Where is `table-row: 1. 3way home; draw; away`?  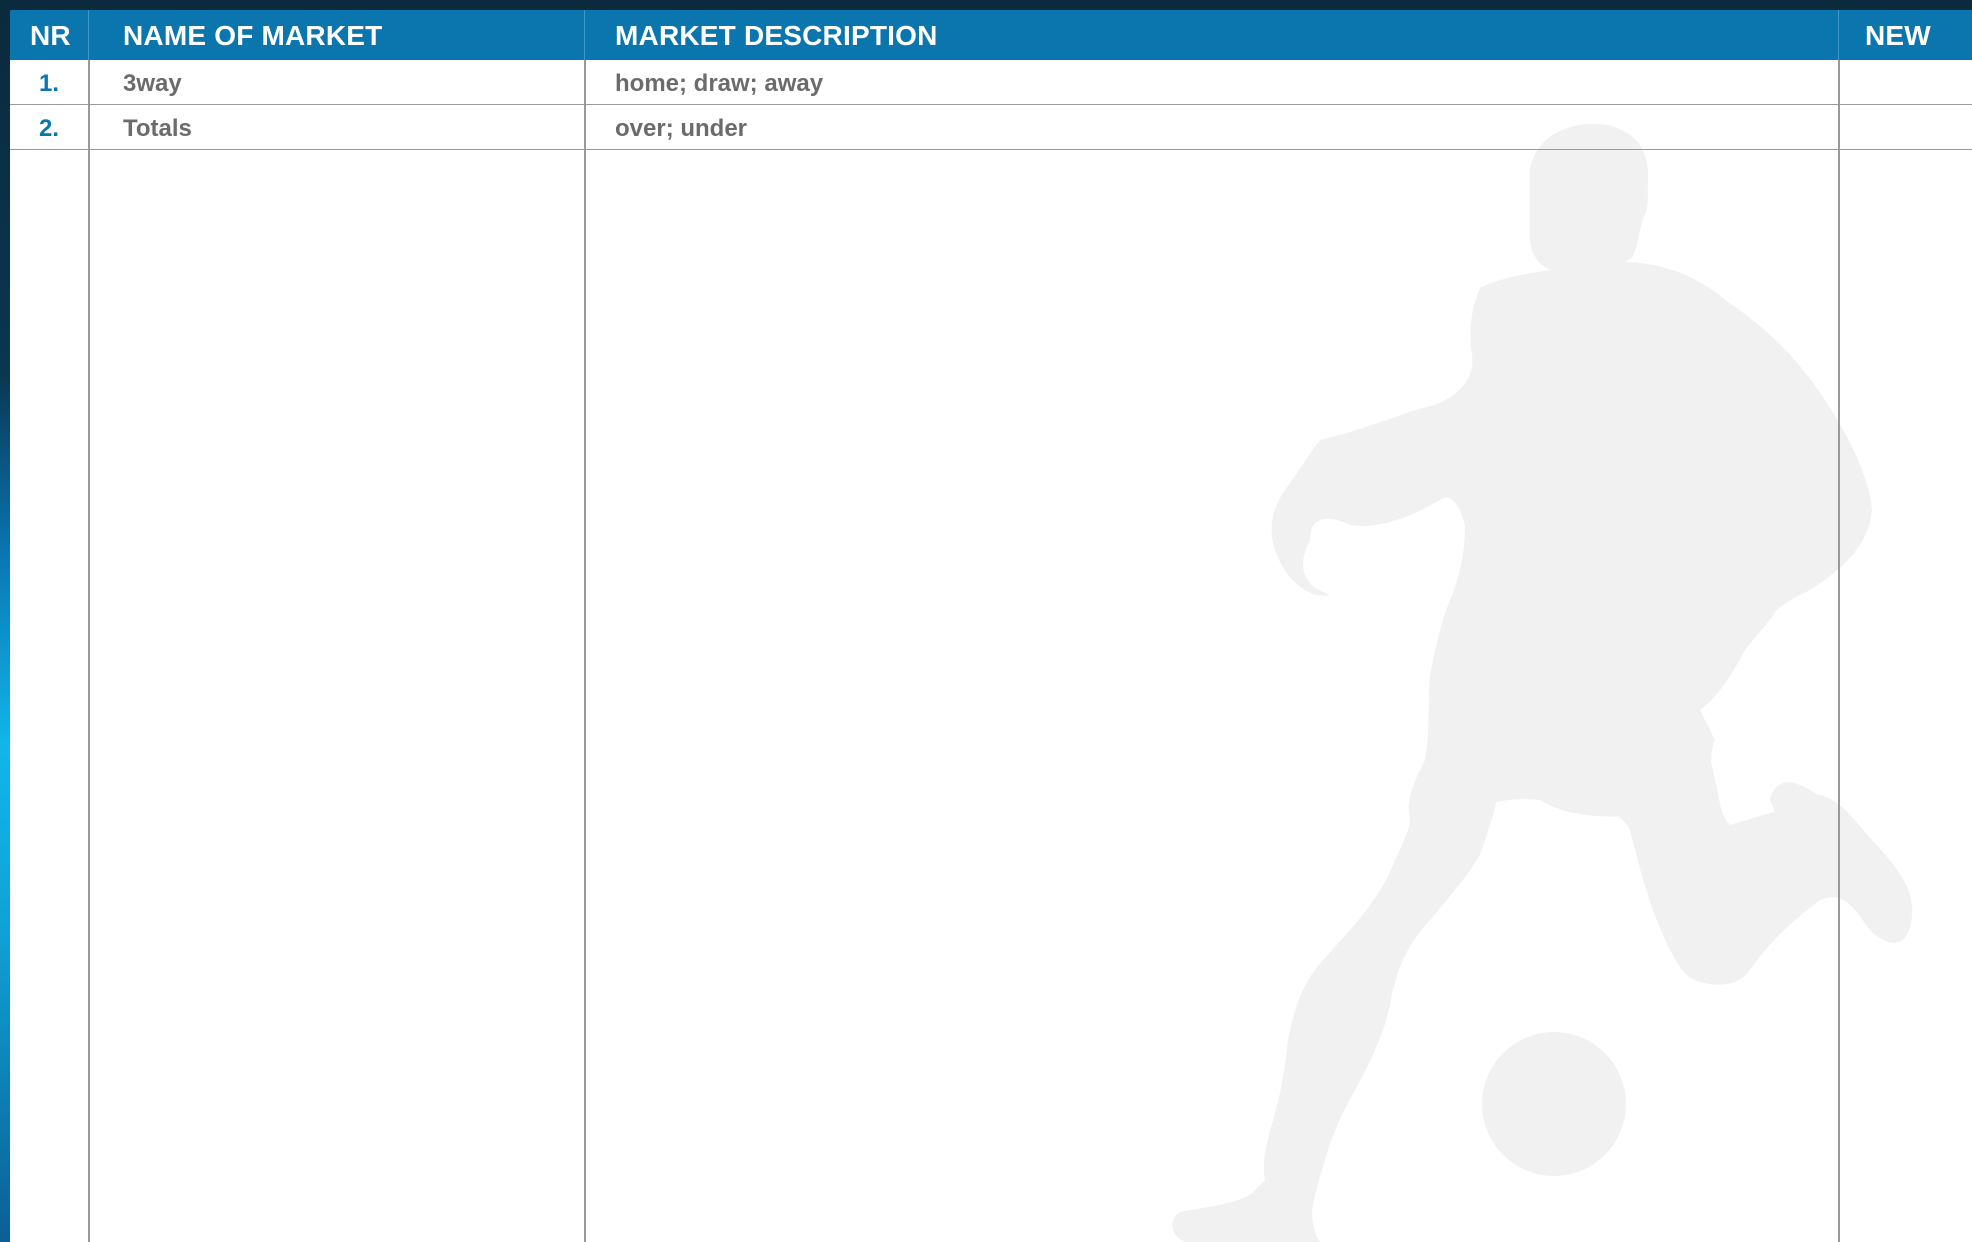 table-row: 1. 3way home; draw; away is located at coordinates (991, 82).